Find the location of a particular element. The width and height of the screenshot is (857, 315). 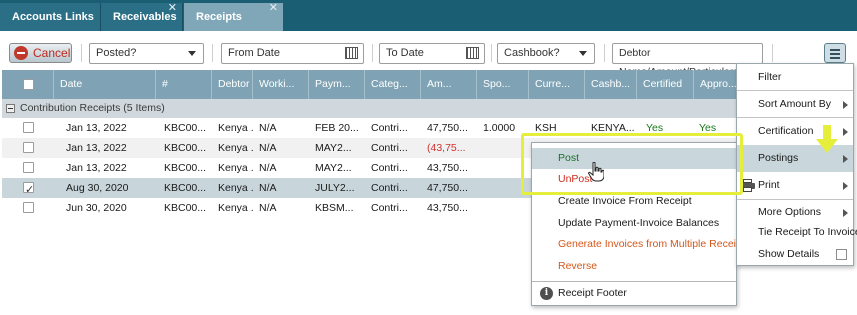

menu-item-label: Sort Amount By is located at coordinates (794, 104).